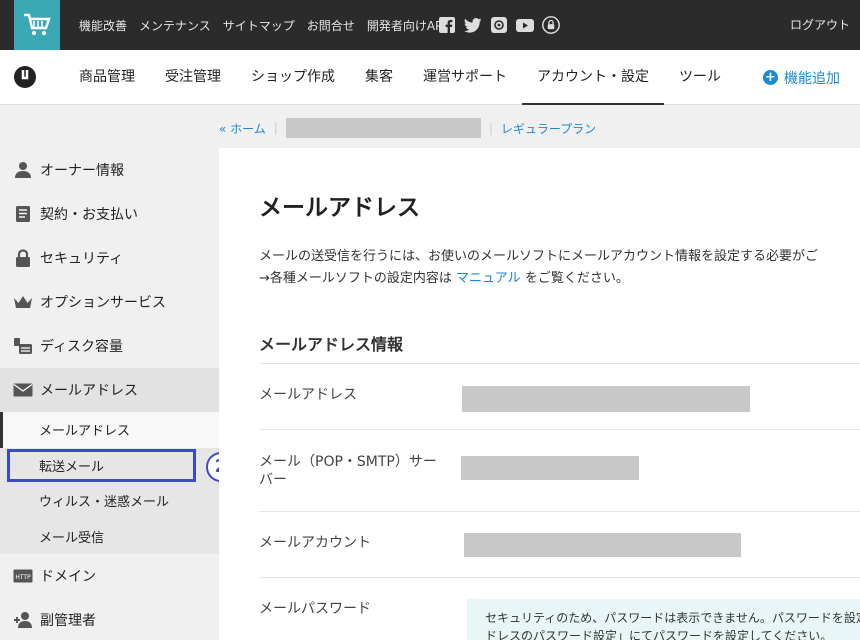 The width and height of the screenshot is (860, 640). I want to click on plus-icon: +, so click(770, 77).